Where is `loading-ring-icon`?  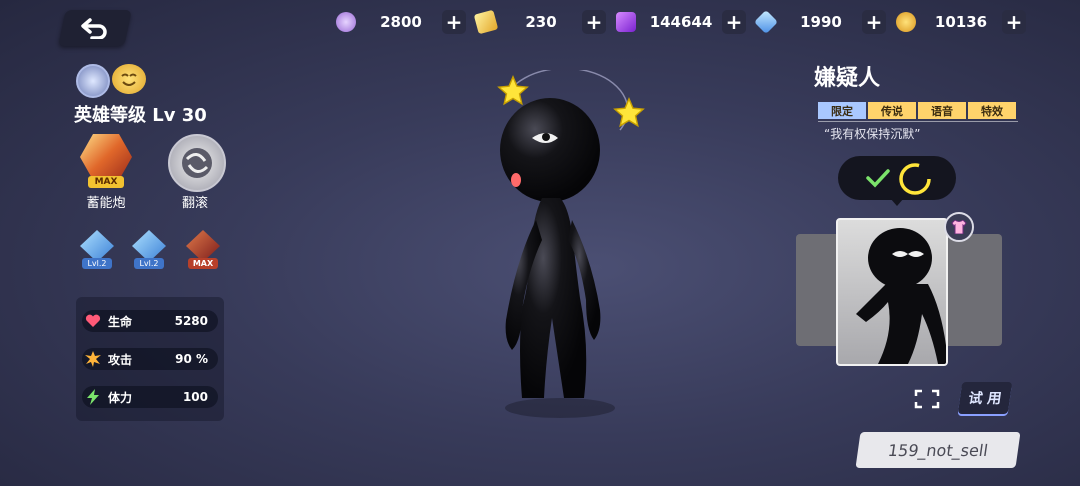 loading-ring-icon is located at coordinates (915, 179).